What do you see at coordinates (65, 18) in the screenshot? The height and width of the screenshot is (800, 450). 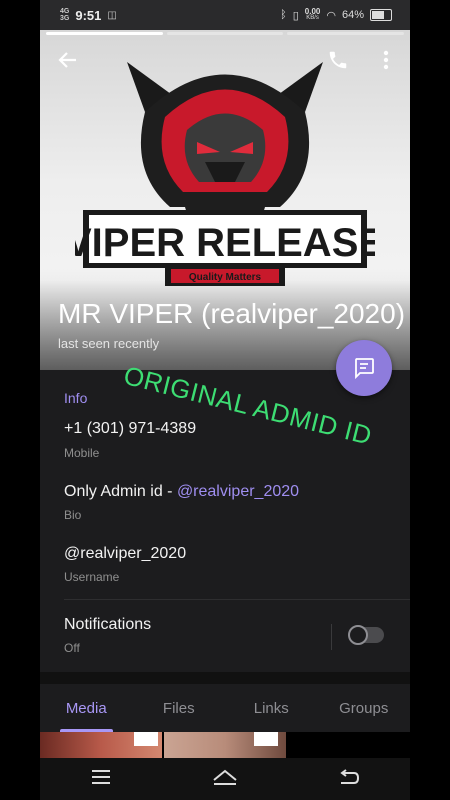 I see `network-2: 3G` at bounding box center [65, 18].